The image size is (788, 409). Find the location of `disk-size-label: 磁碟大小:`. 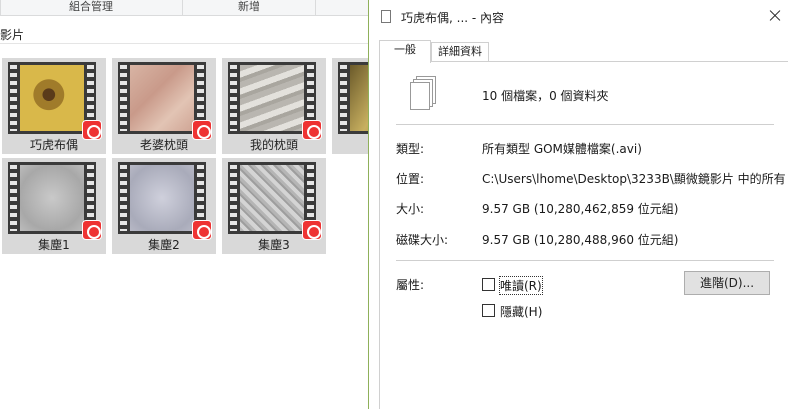

disk-size-label: 磁碟大小: is located at coordinates (422, 240).